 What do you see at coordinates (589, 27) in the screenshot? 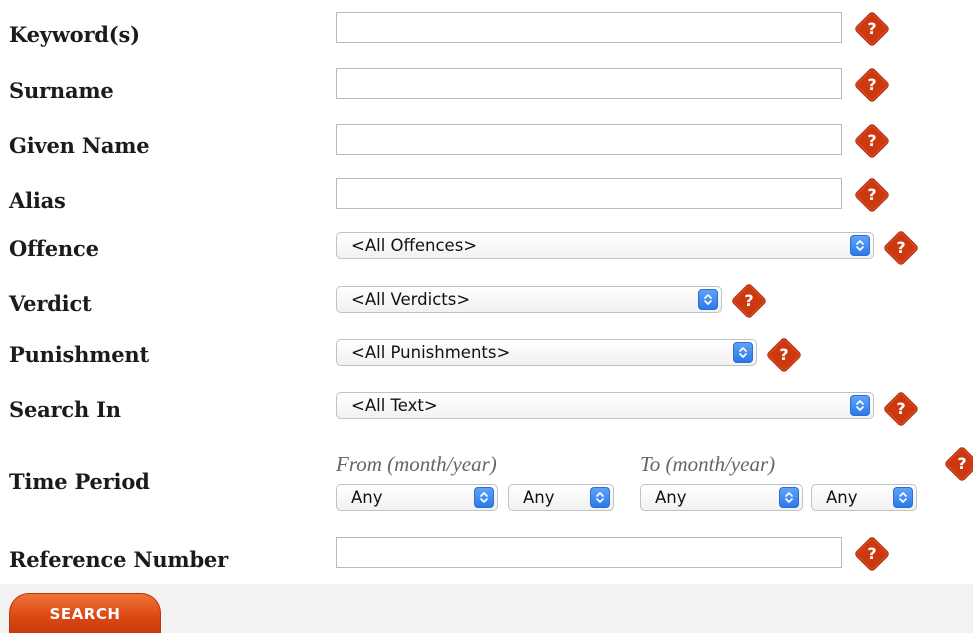
I see `keywords-input` at bounding box center [589, 27].